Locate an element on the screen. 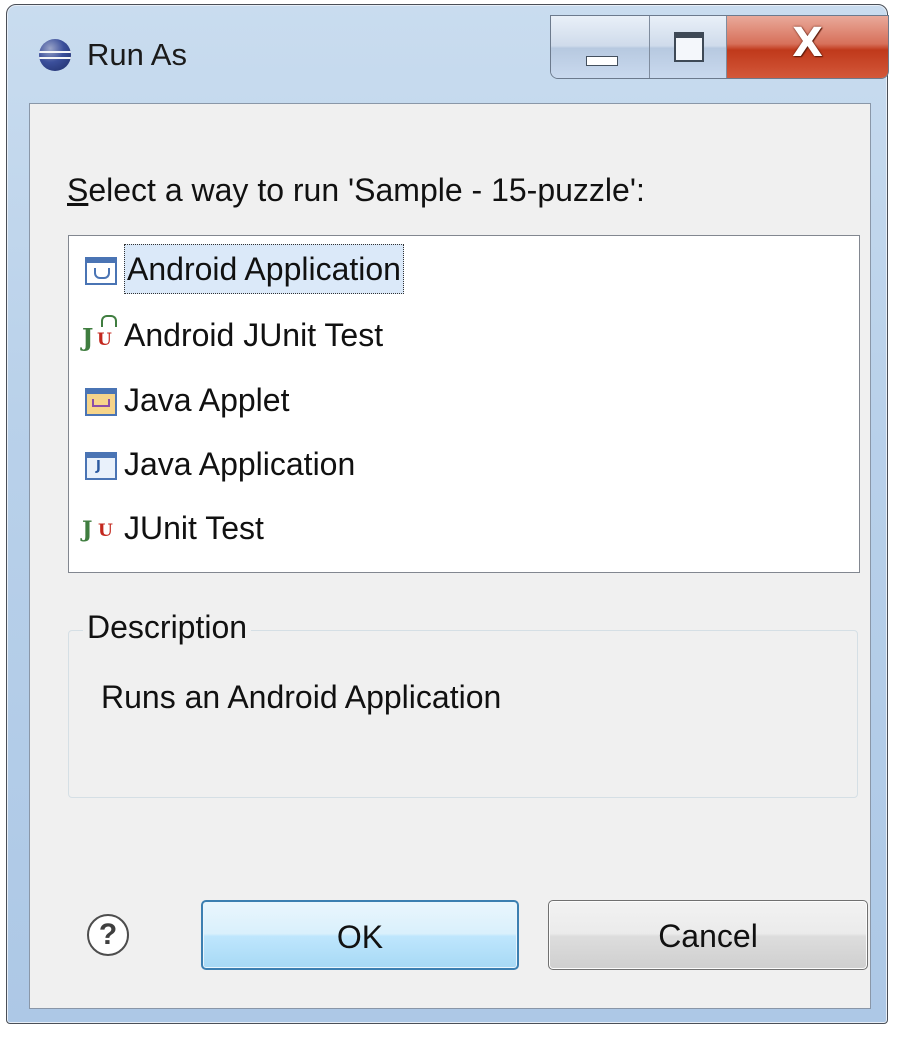 This screenshot has width=899, height=1040. list-item-java-application: Java Application is located at coordinates (218, 464).